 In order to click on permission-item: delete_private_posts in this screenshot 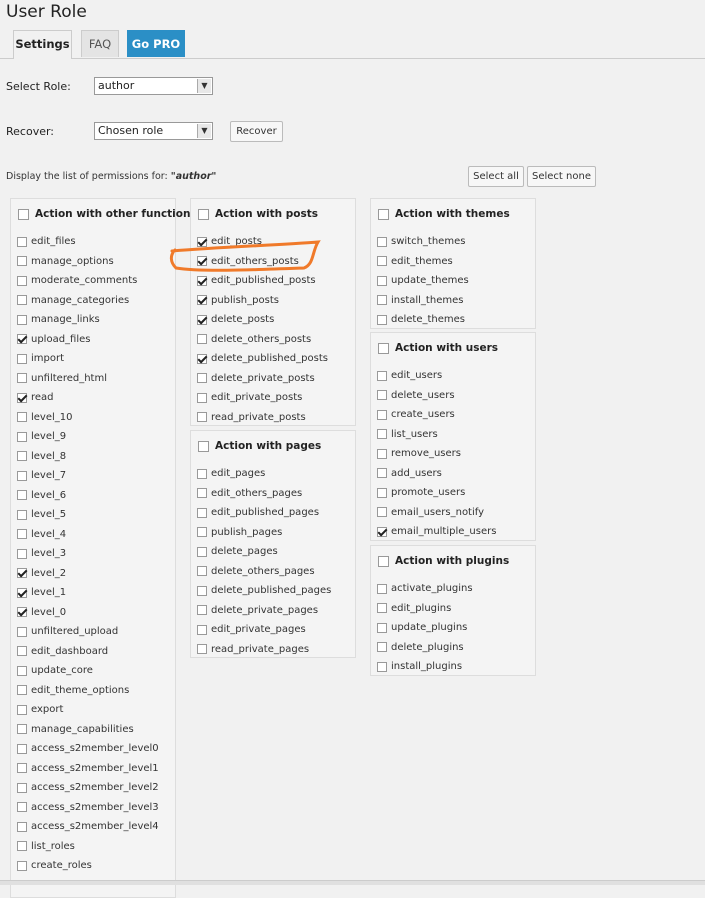, I will do `click(256, 378)`.